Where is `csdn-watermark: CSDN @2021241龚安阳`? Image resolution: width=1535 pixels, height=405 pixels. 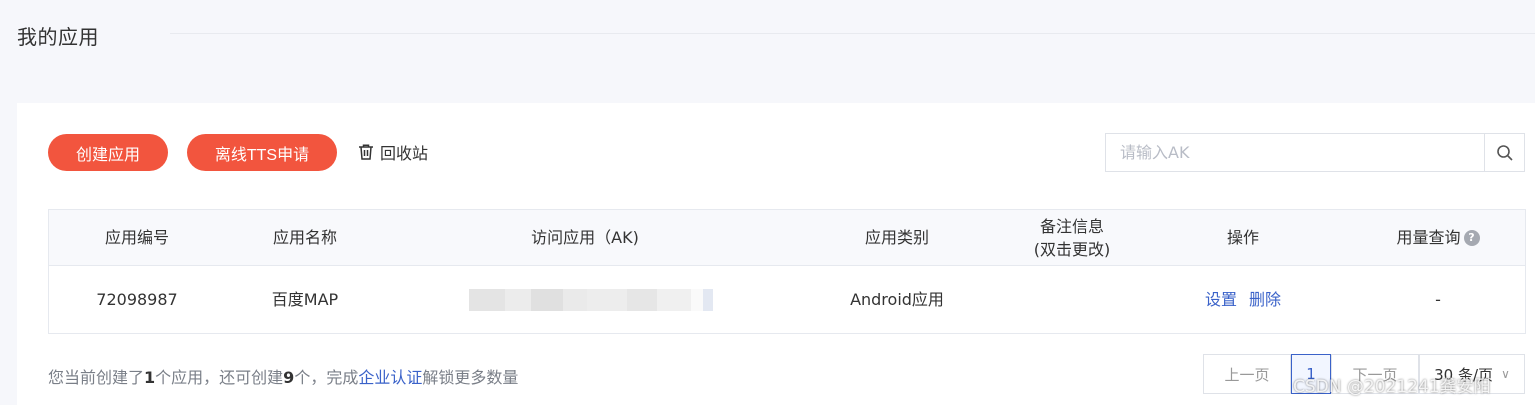
csdn-watermark: CSDN @2021241龚安阳 is located at coordinates (1392, 387).